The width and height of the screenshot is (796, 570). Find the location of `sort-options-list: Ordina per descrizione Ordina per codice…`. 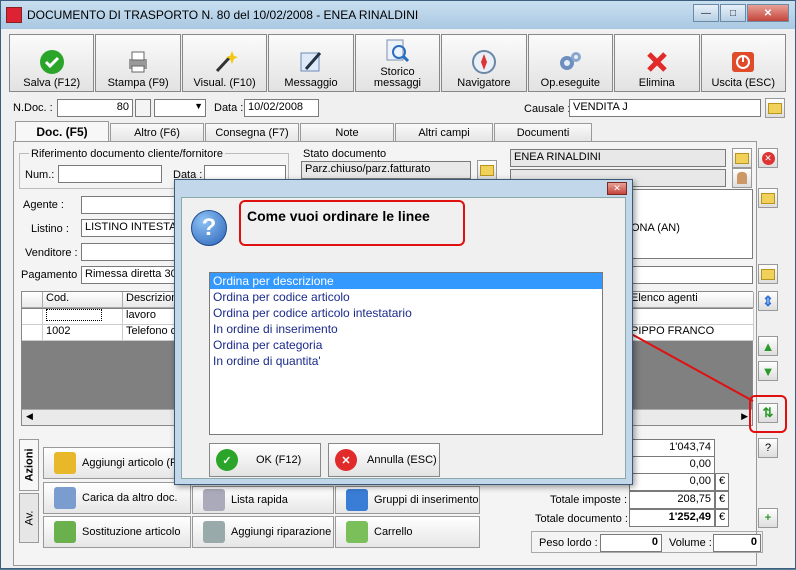

sort-options-list: Ordina per descrizione Ordina per codice… is located at coordinates (406, 353).